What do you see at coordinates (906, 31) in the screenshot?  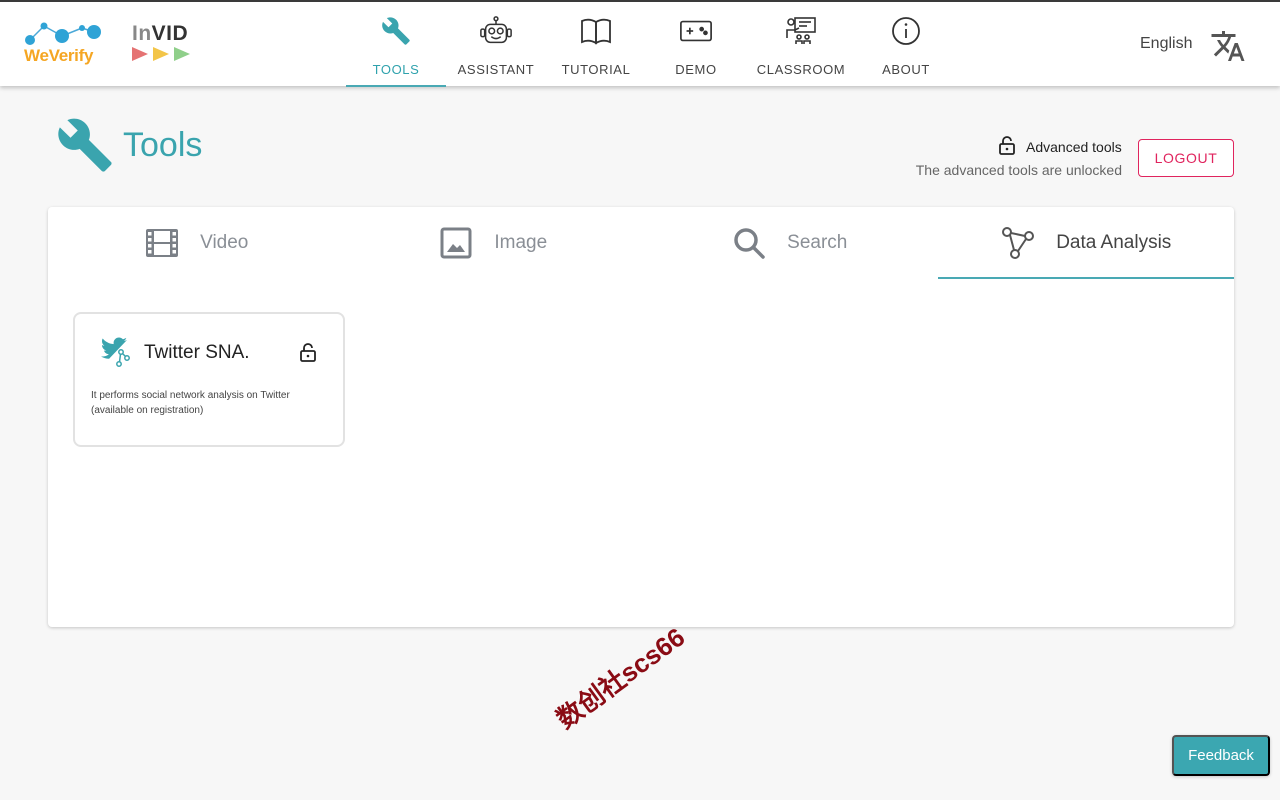 I see `info-icon` at bounding box center [906, 31].